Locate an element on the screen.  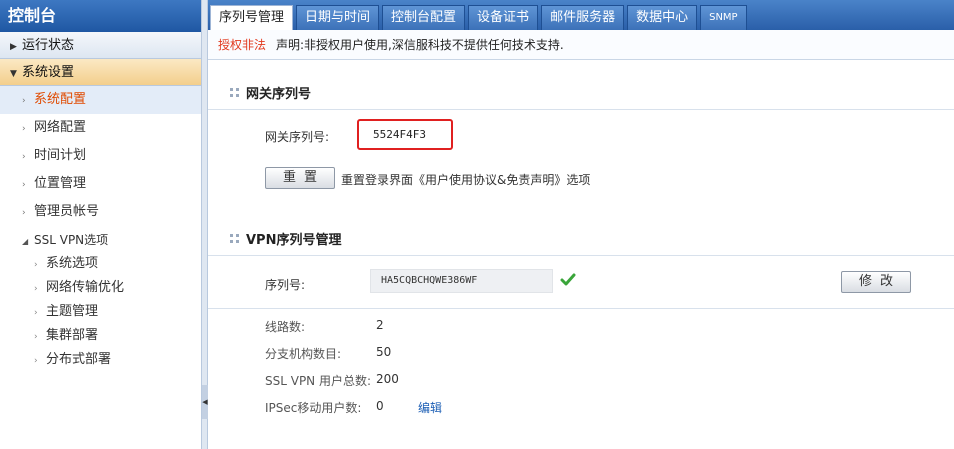
reset-button: 重置 is located at coordinates (300, 178).